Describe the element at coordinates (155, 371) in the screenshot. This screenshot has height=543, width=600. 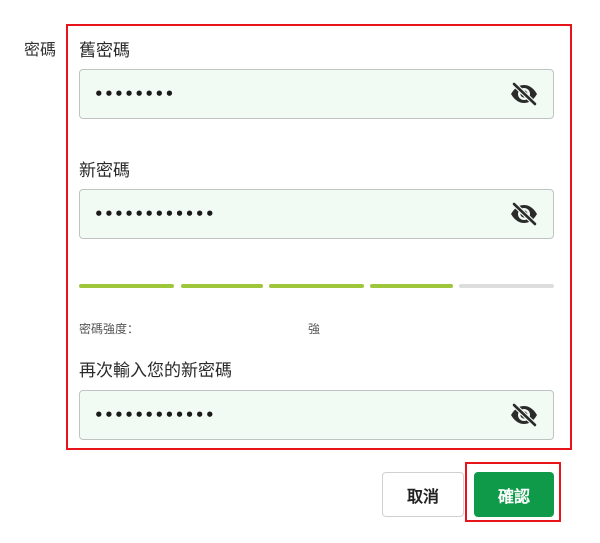
I see `confirm-password-label: 再次輸入您的新密碼` at that location.